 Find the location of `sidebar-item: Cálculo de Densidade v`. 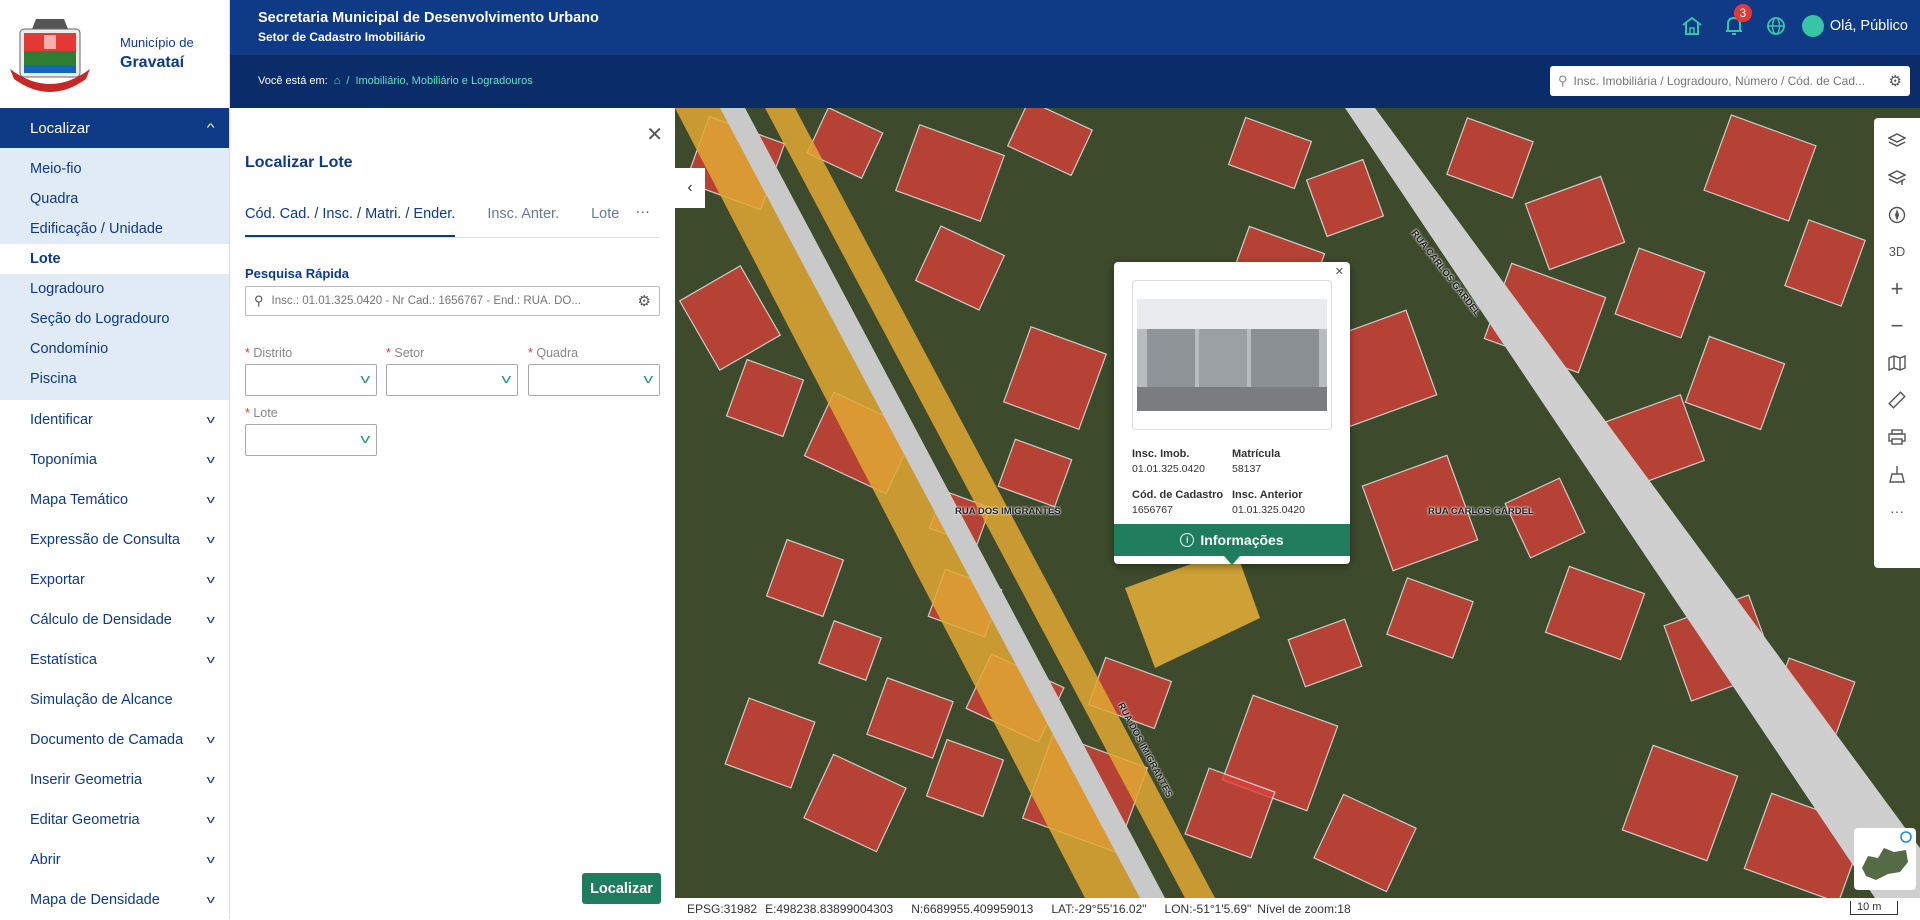

sidebar-item: Cálculo de Densidade v is located at coordinates (114, 620).